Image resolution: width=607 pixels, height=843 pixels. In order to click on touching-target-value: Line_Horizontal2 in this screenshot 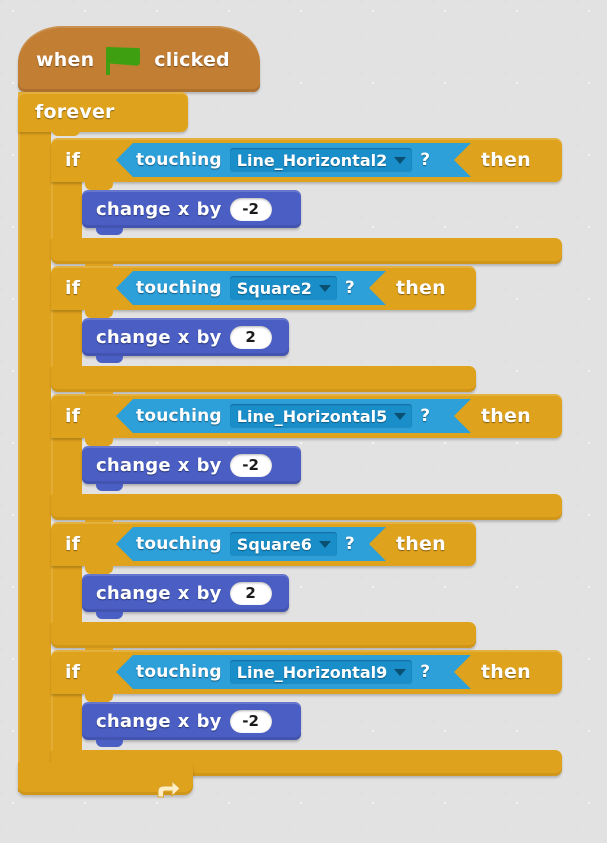, I will do `click(312, 160)`.